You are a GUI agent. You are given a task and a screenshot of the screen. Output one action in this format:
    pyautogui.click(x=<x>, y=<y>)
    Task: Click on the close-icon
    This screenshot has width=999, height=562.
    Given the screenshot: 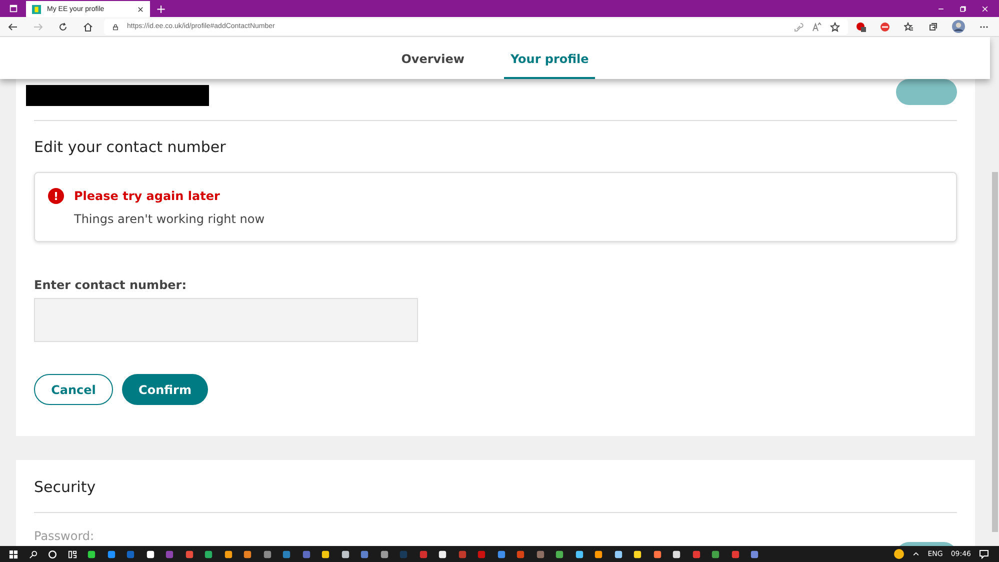 What is the action you would take?
    pyautogui.click(x=140, y=9)
    